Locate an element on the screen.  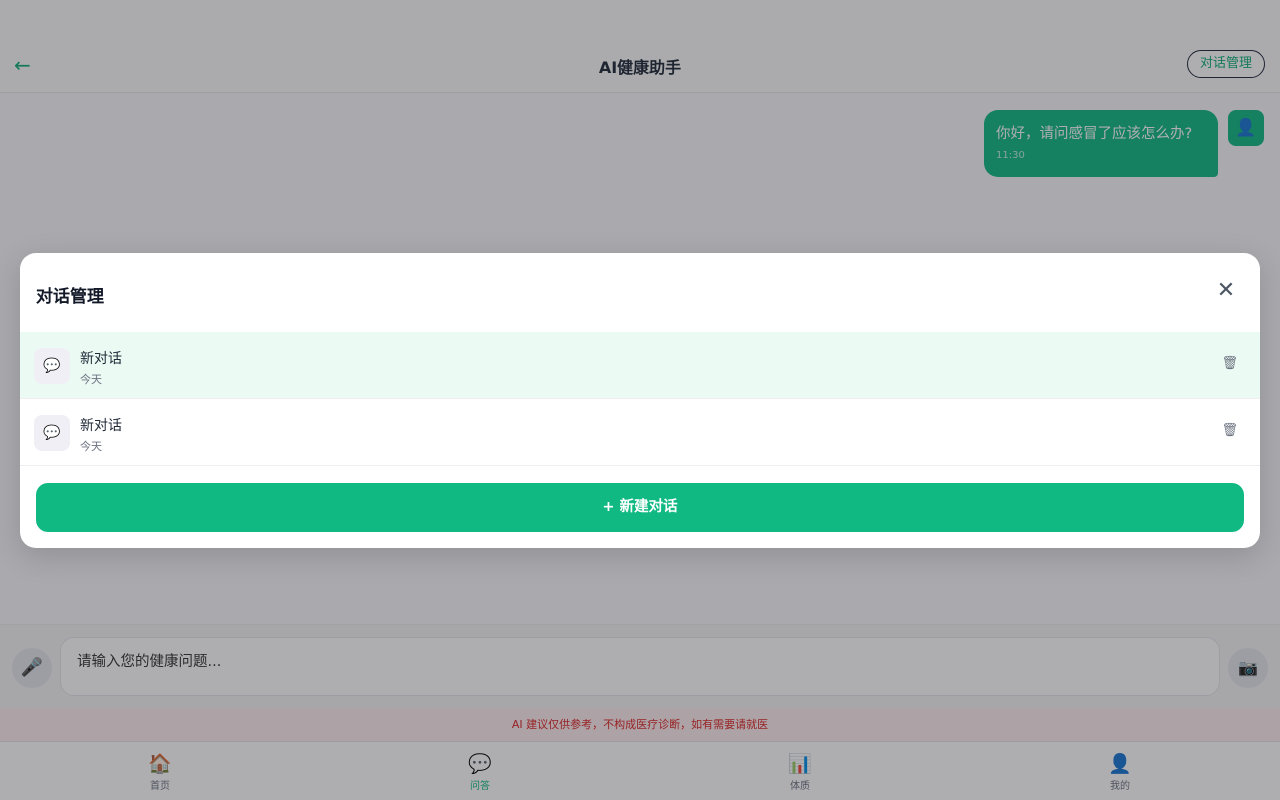
new-conversation-button: + 新建对话 is located at coordinates (640, 507).